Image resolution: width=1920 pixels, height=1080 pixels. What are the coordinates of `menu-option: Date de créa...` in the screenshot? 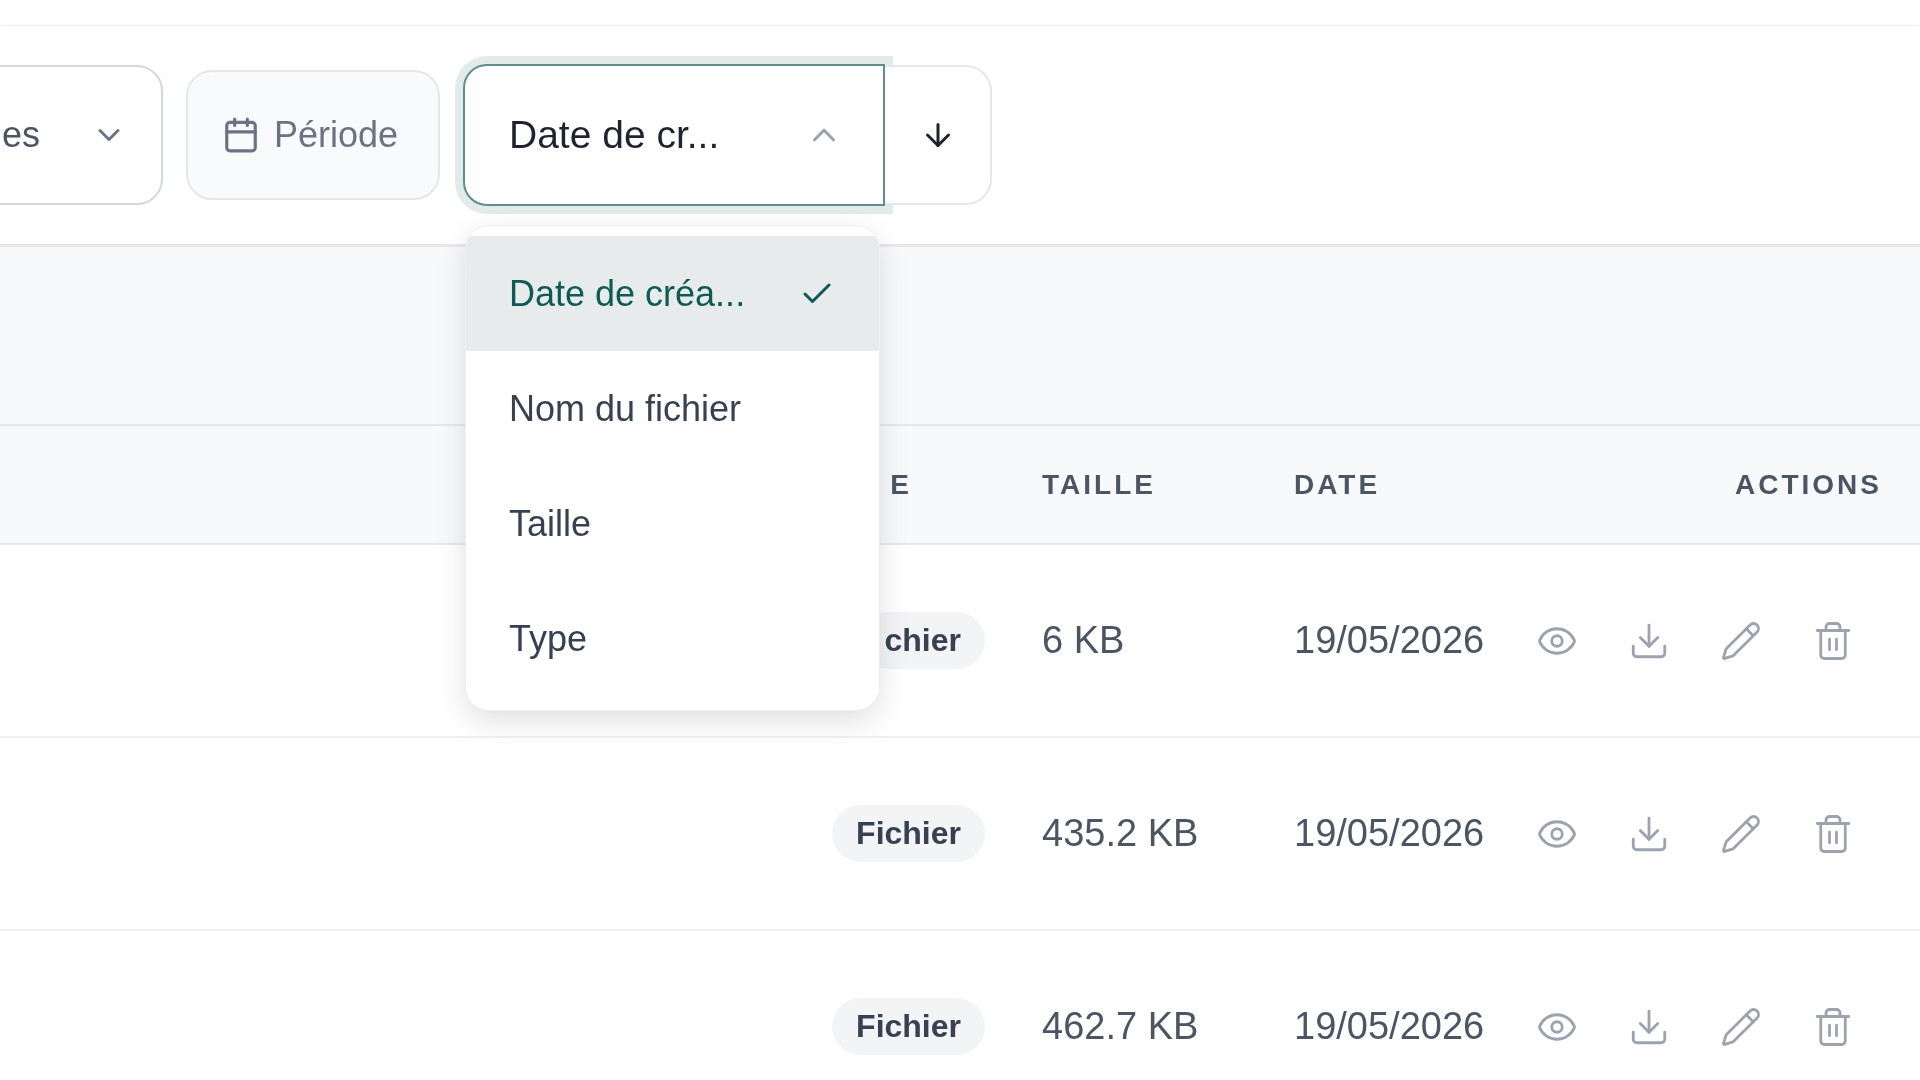 It's located at (672, 293).